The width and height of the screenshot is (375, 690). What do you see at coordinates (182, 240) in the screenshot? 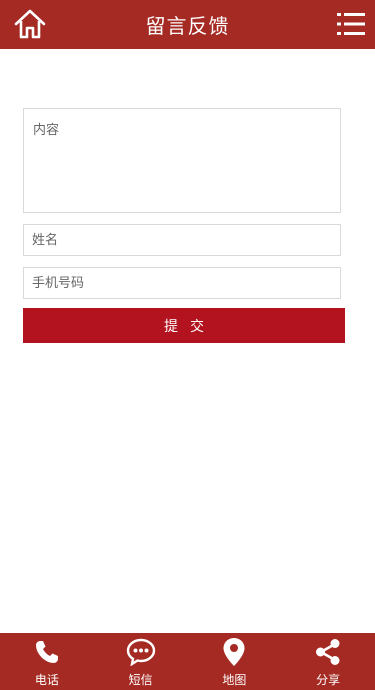
I see `name-input` at bounding box center [182, 240].